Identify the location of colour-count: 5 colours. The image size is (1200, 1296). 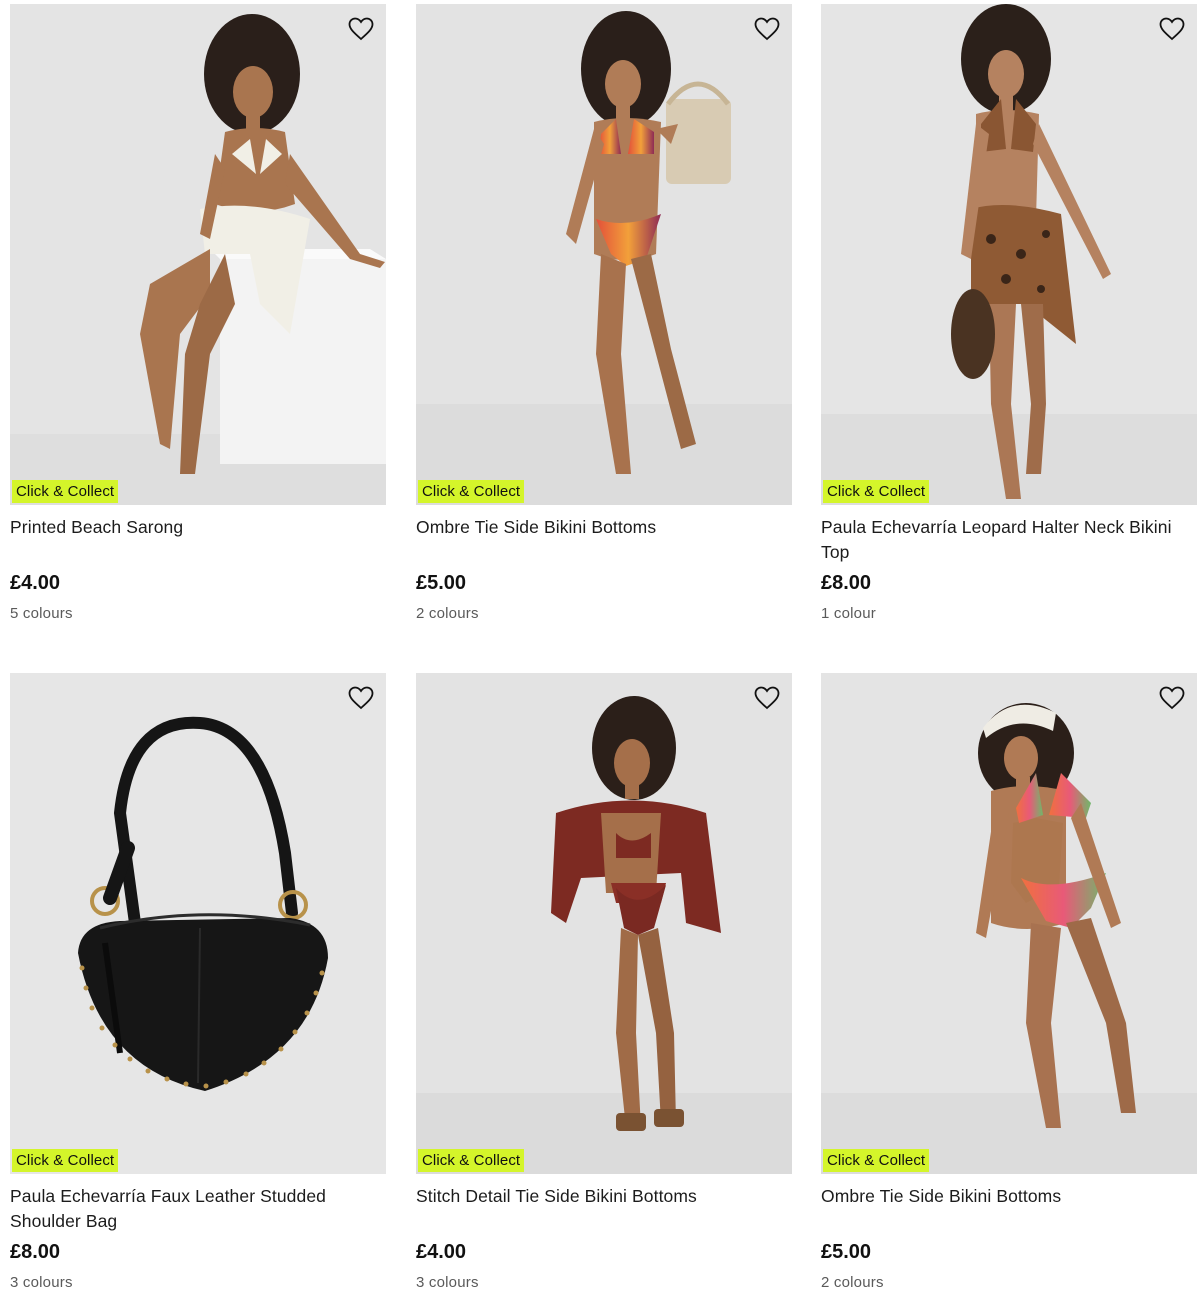
(41, 613).